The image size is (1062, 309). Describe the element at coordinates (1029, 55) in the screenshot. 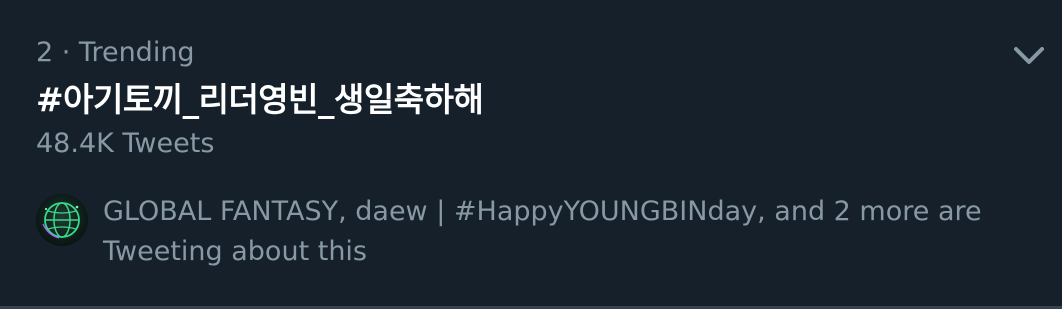

I see `chevron-down-icon` at that location.